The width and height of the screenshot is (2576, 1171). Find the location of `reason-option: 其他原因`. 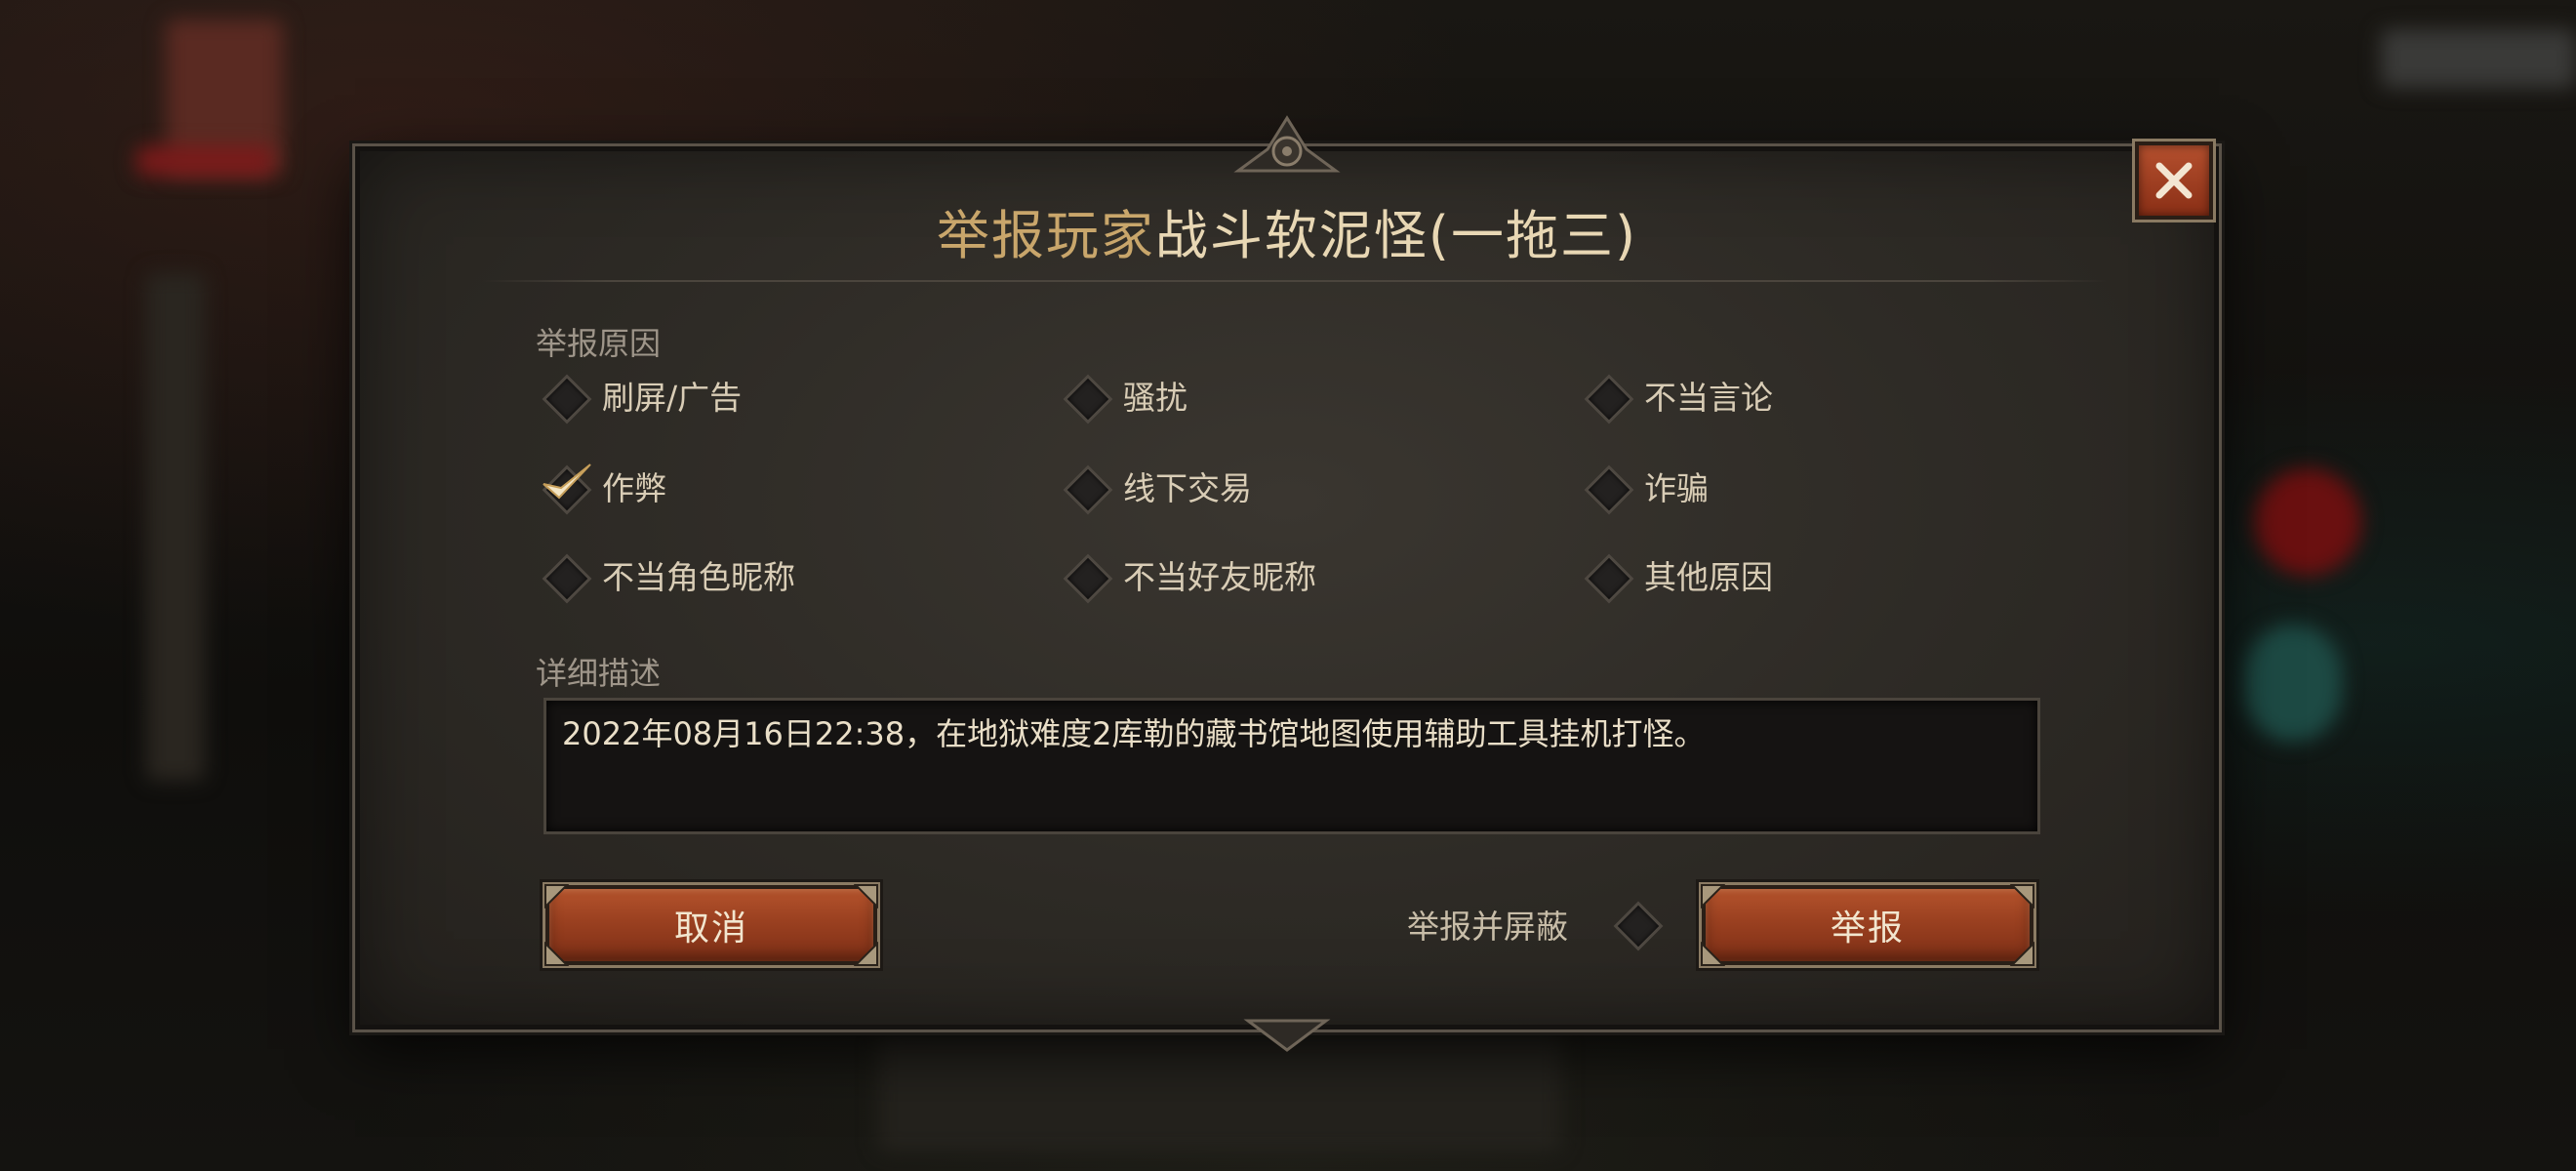

reason-option: 其他原因 is located at coordinates (1674, 574).